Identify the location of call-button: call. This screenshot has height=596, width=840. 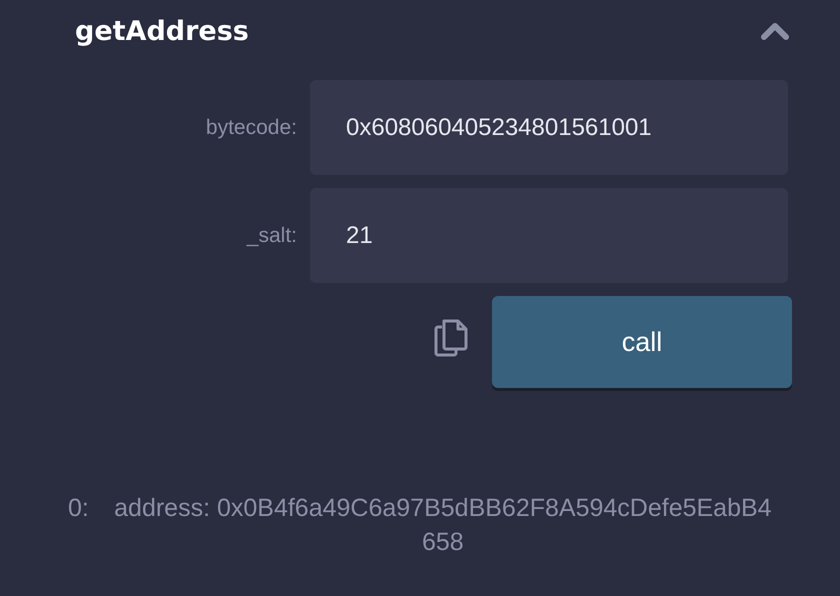
(642, 342).